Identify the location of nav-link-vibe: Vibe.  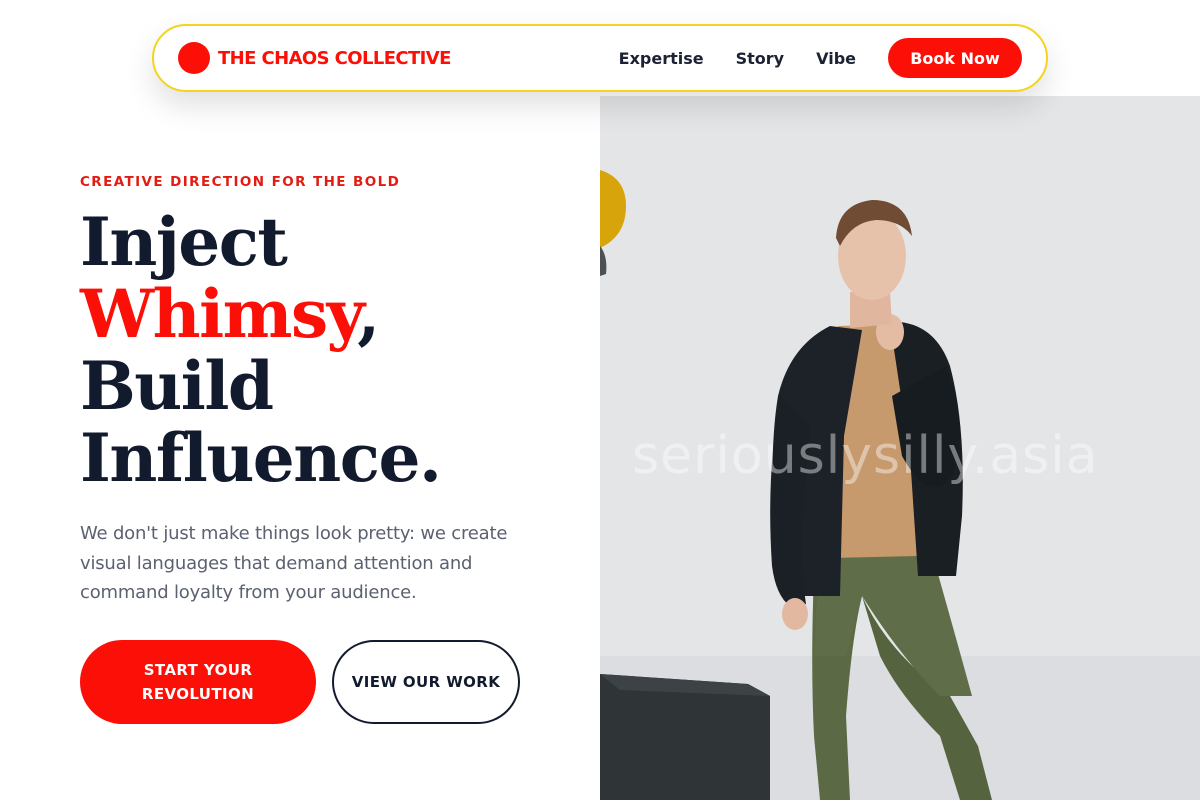
(836, 58).